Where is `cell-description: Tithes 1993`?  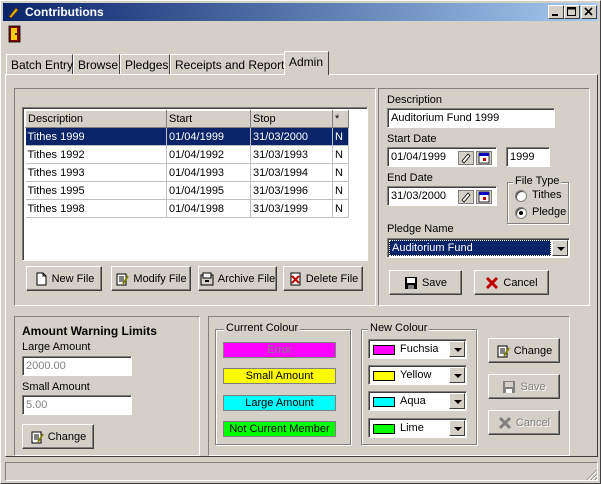
cell-description: Tithes 1993 is located at coordinates (96, 172).